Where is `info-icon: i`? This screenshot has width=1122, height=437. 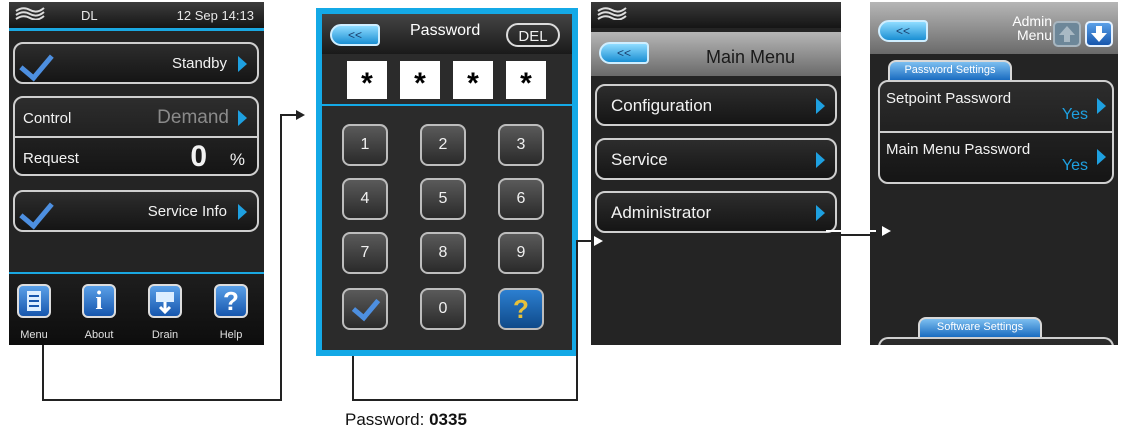
info-icon: i is located at coordinates (99, 300).